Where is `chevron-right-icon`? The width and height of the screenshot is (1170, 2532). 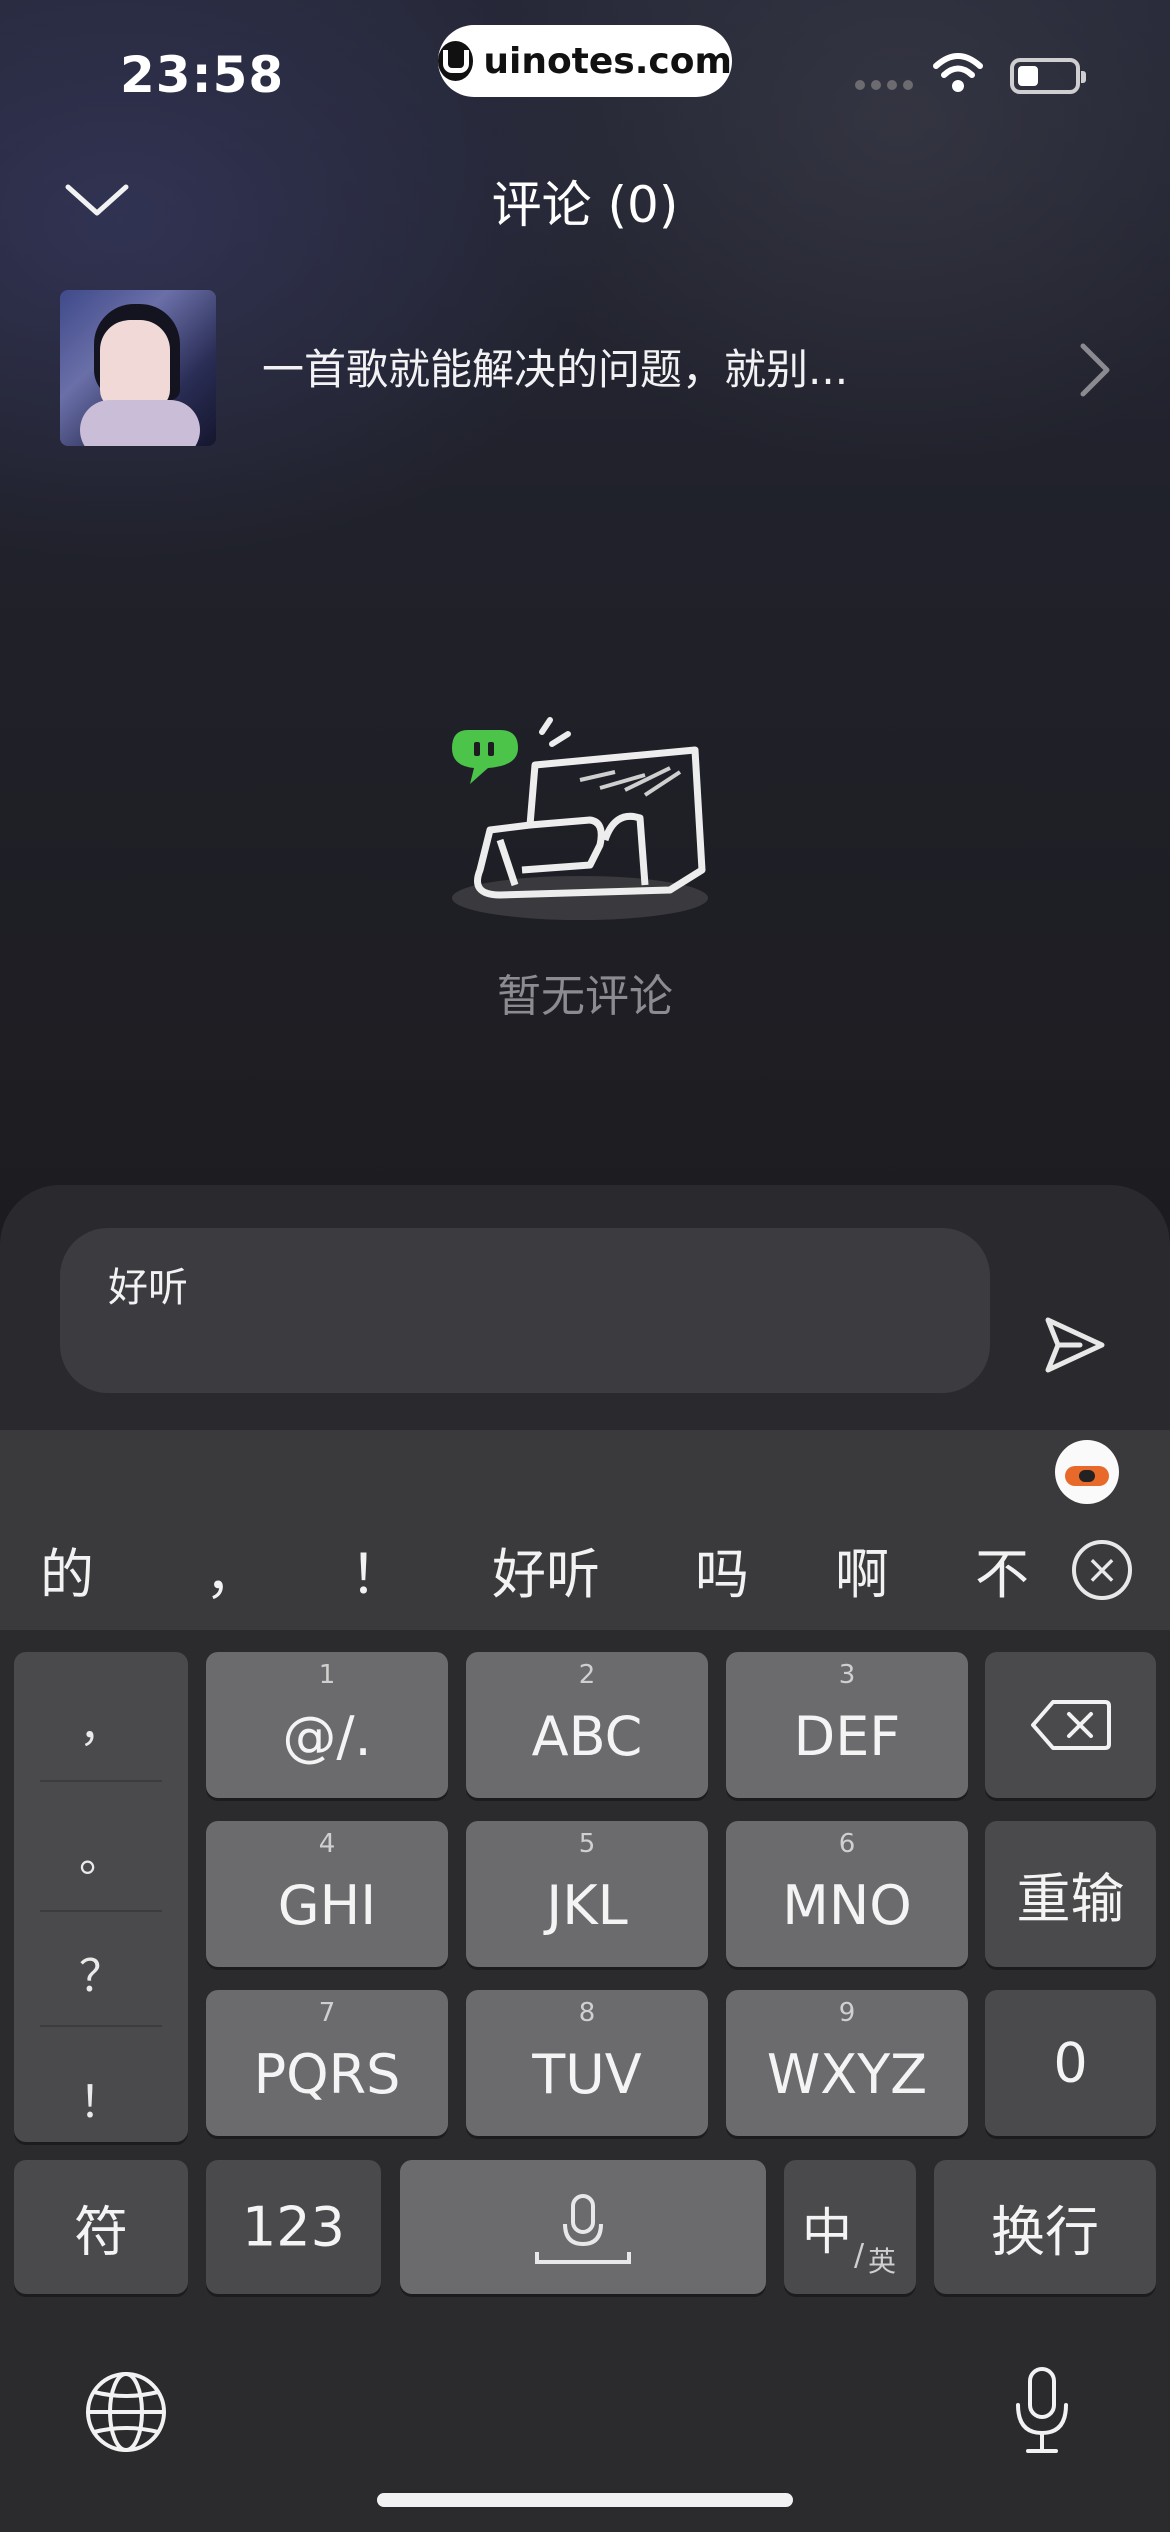
chevron-right-icon is located at coordinates (1095, 370).